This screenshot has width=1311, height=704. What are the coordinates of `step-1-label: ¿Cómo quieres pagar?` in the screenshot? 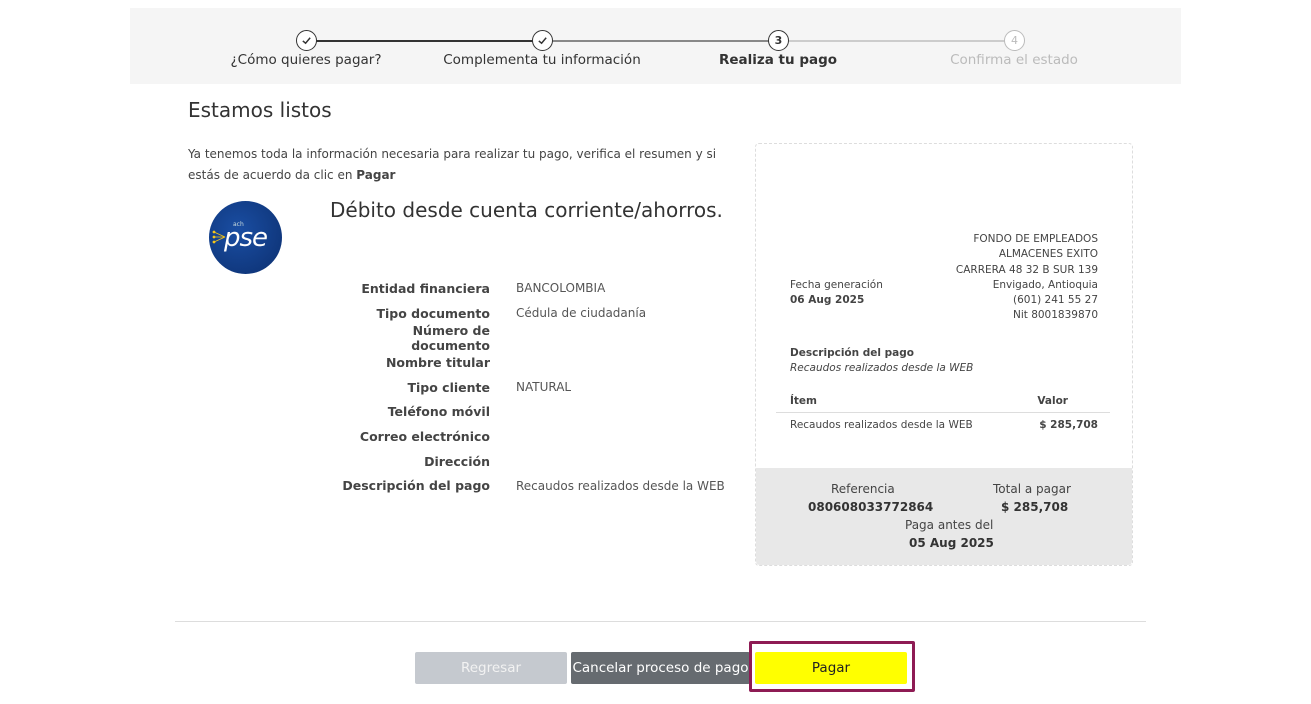 It's located at (306, 60).